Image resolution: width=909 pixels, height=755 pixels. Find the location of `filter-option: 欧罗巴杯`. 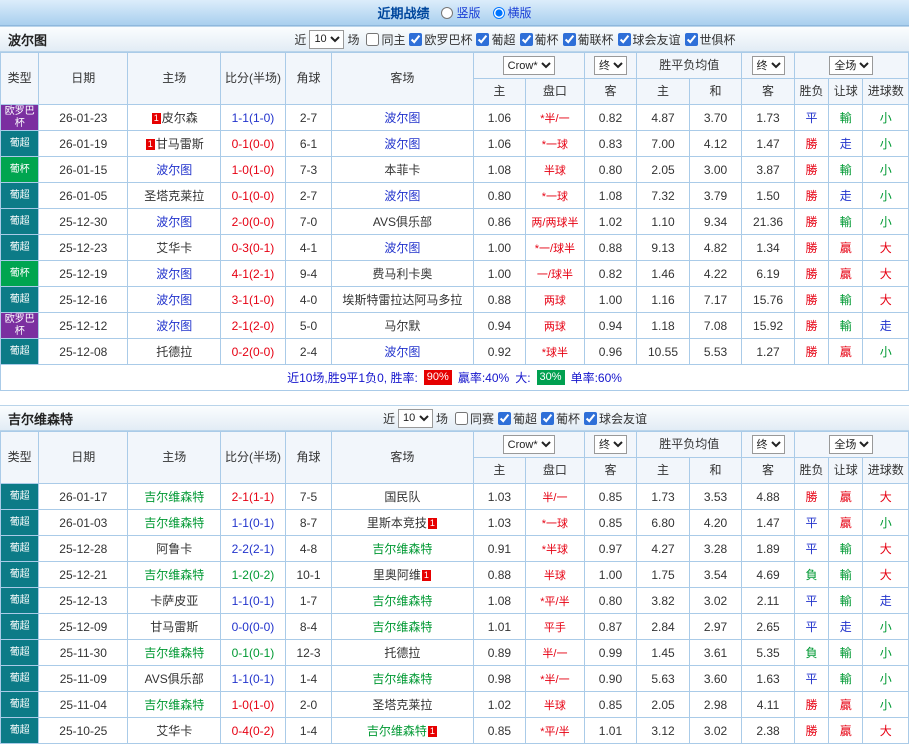

filter-option: 欧罗巴杯 is located at coordinates (438, 39).